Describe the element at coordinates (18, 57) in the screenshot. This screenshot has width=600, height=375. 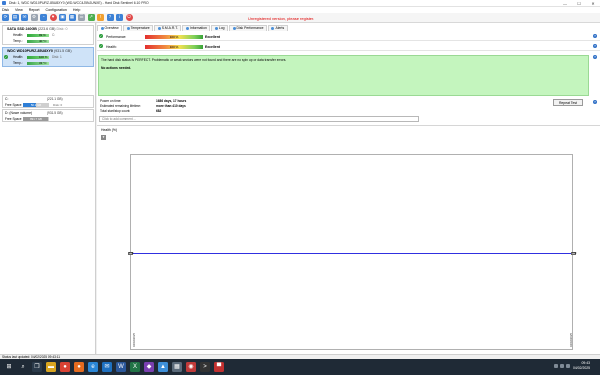
I see `health-label: Health:` at that location.